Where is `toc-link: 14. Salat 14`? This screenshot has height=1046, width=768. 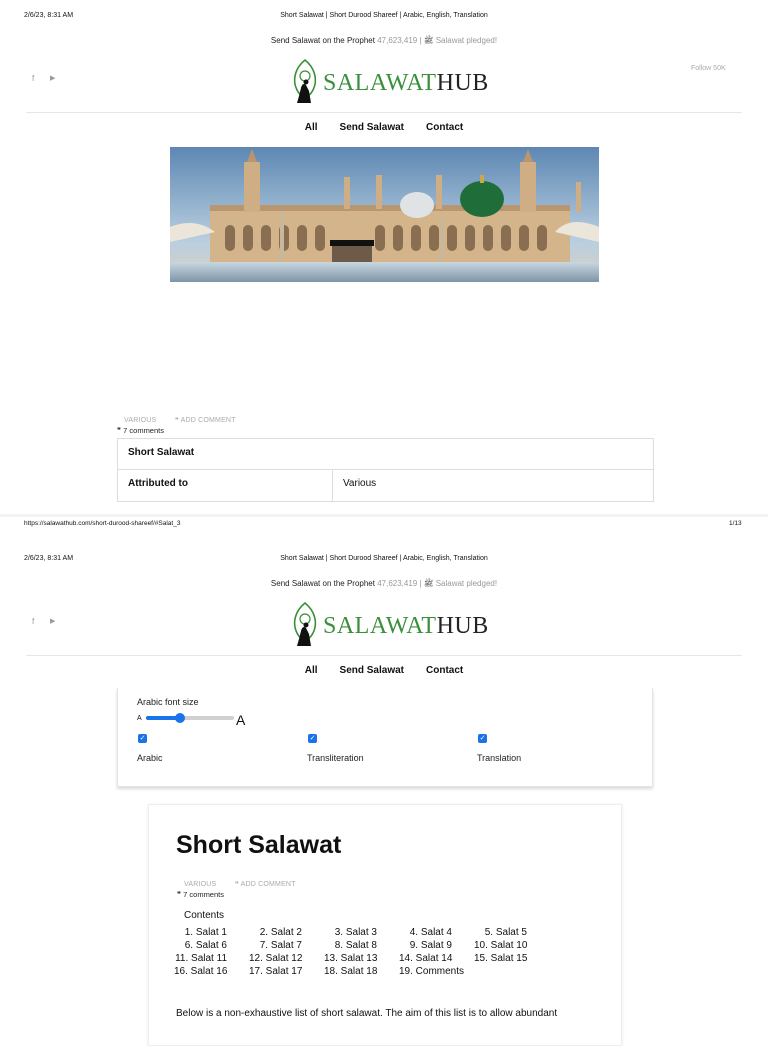 toc-link: 14. Salat 14 is located at coordinates (436, 958).